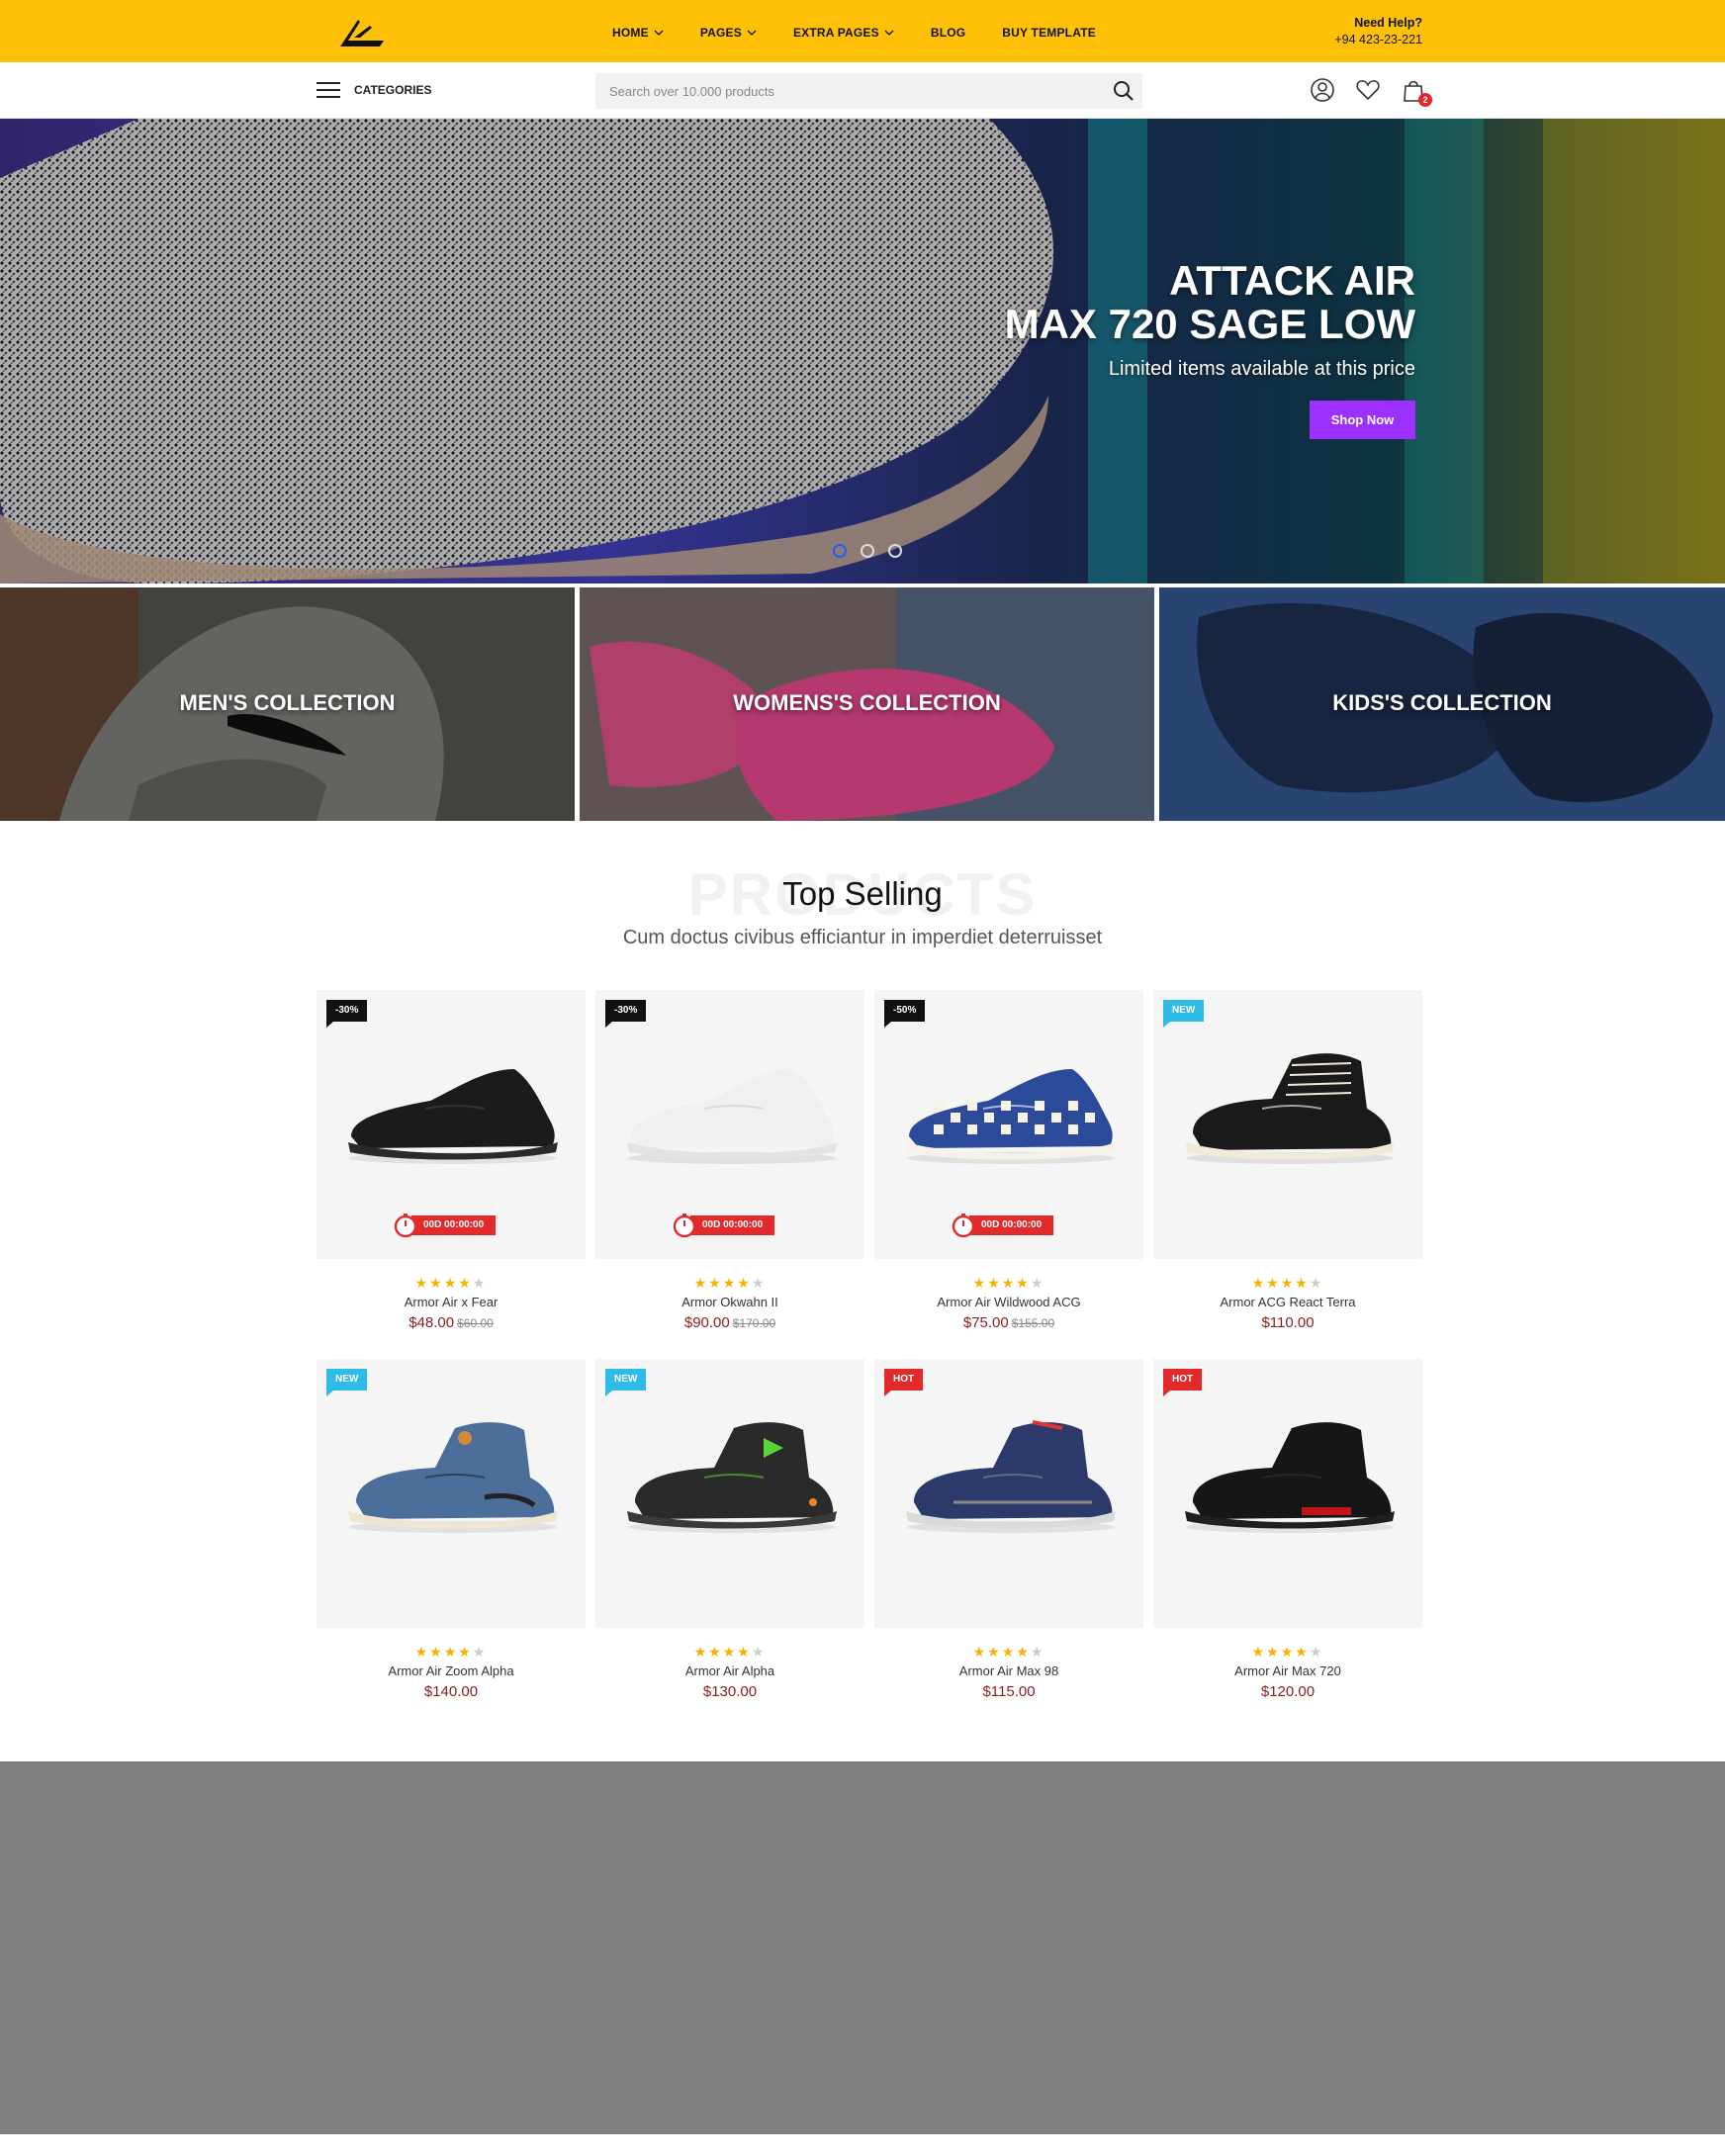  I want to click on search-box, so click(868, 91).